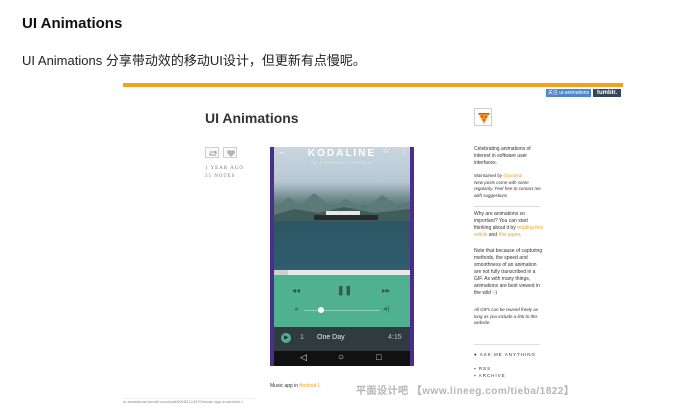 Image resolution: width=688 pixels, height=408 pixels. Describe the element at coordinates (342, 310) in the screenshot. I see `volume-slider-track` at that location.